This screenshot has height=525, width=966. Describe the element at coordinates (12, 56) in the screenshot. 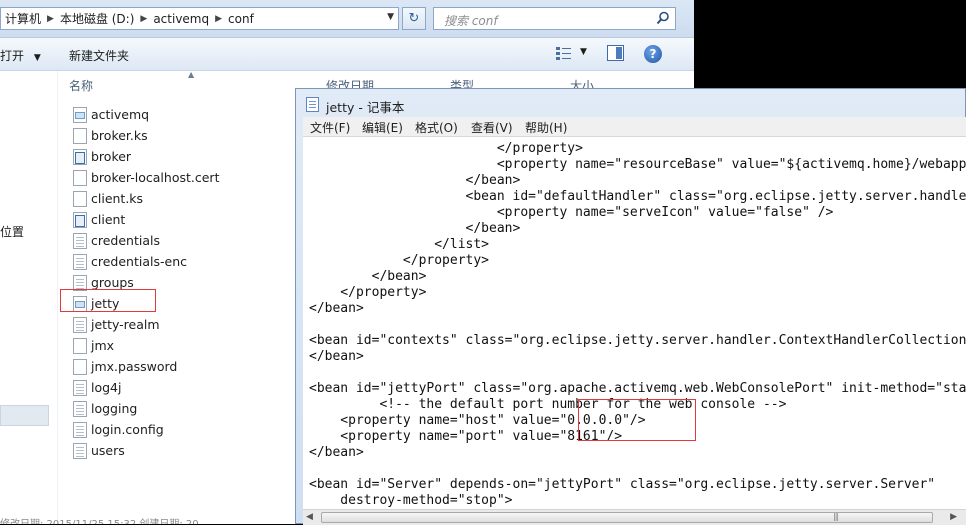

I see `open-label: 打开` at that location.